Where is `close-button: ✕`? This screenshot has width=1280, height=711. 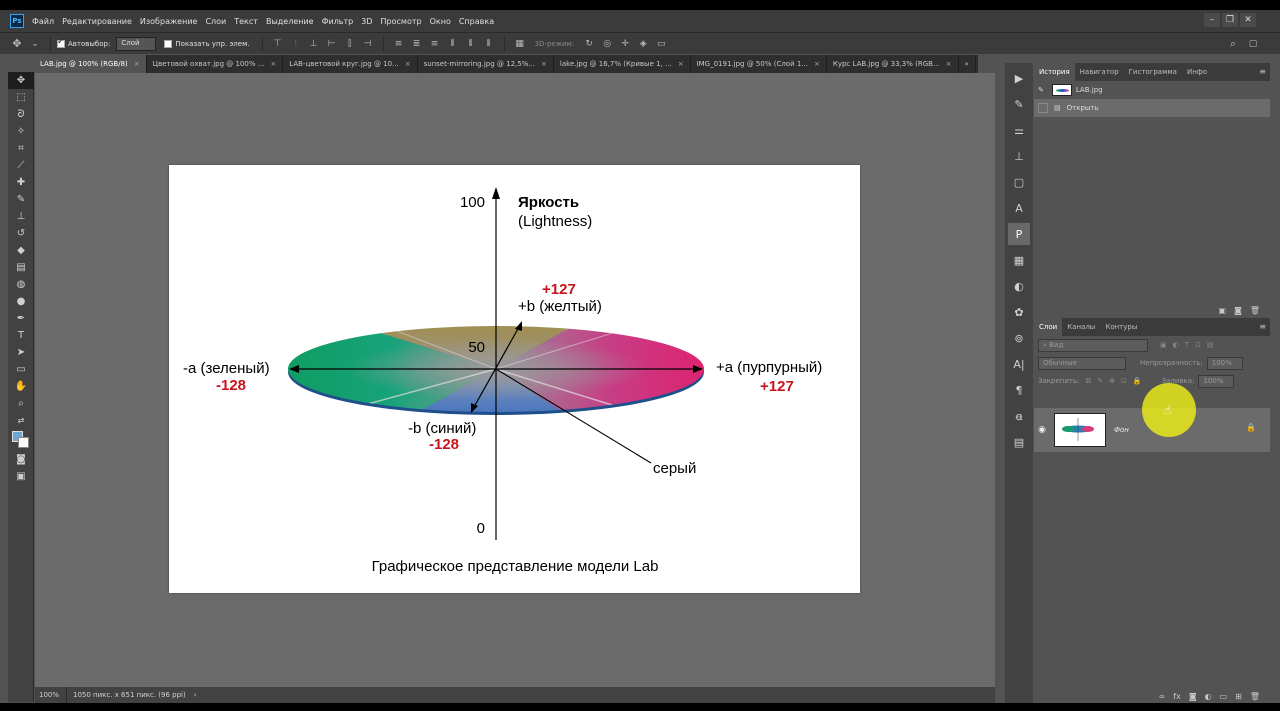
close-button: ✕ is located at coordinates (1248, 20).